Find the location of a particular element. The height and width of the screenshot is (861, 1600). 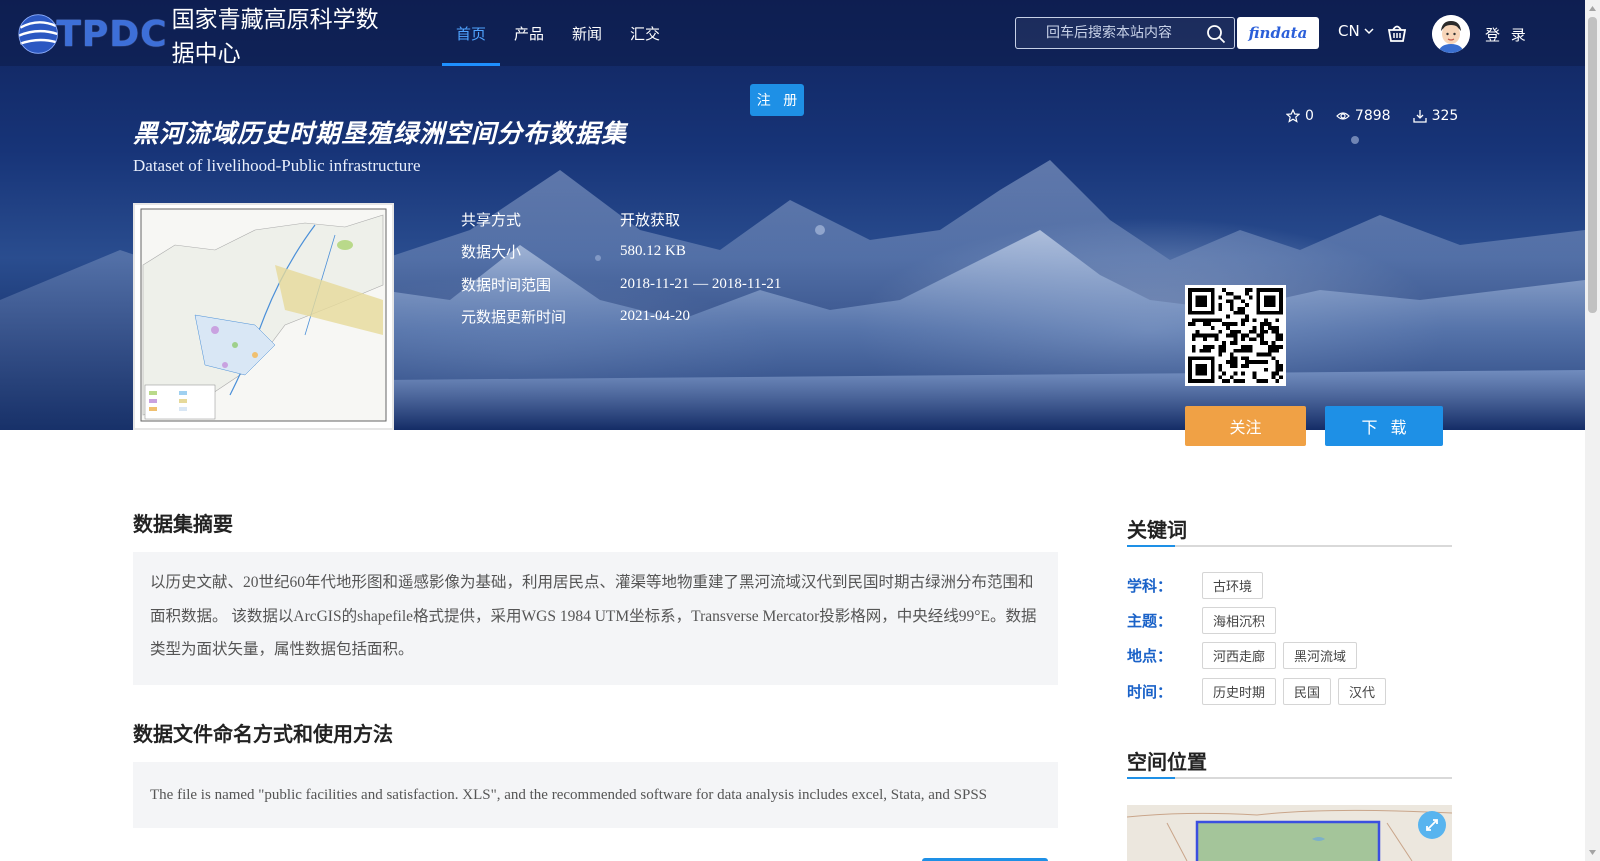

keyword-tag: 古环境 is located at coordinates (1233, 585).